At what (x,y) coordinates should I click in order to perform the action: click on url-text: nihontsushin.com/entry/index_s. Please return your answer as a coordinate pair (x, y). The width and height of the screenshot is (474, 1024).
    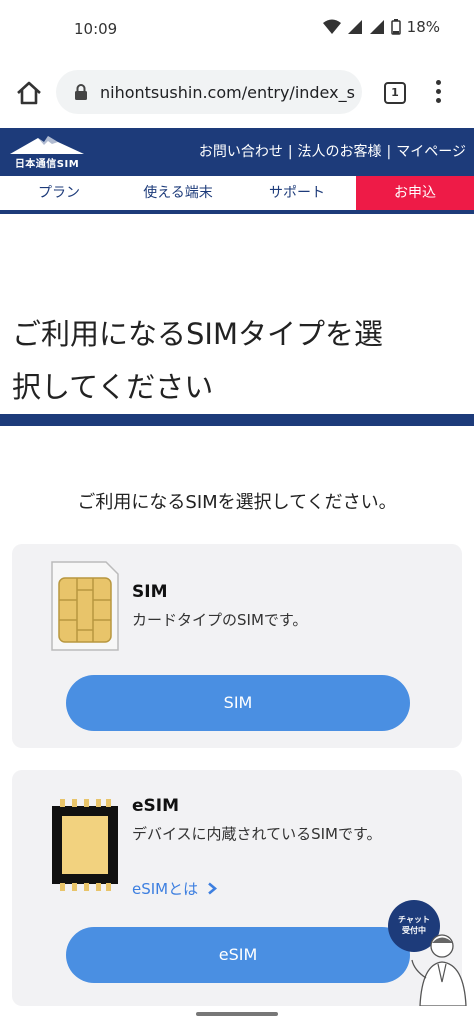
    Looking at the image, I should click on (227, 92).